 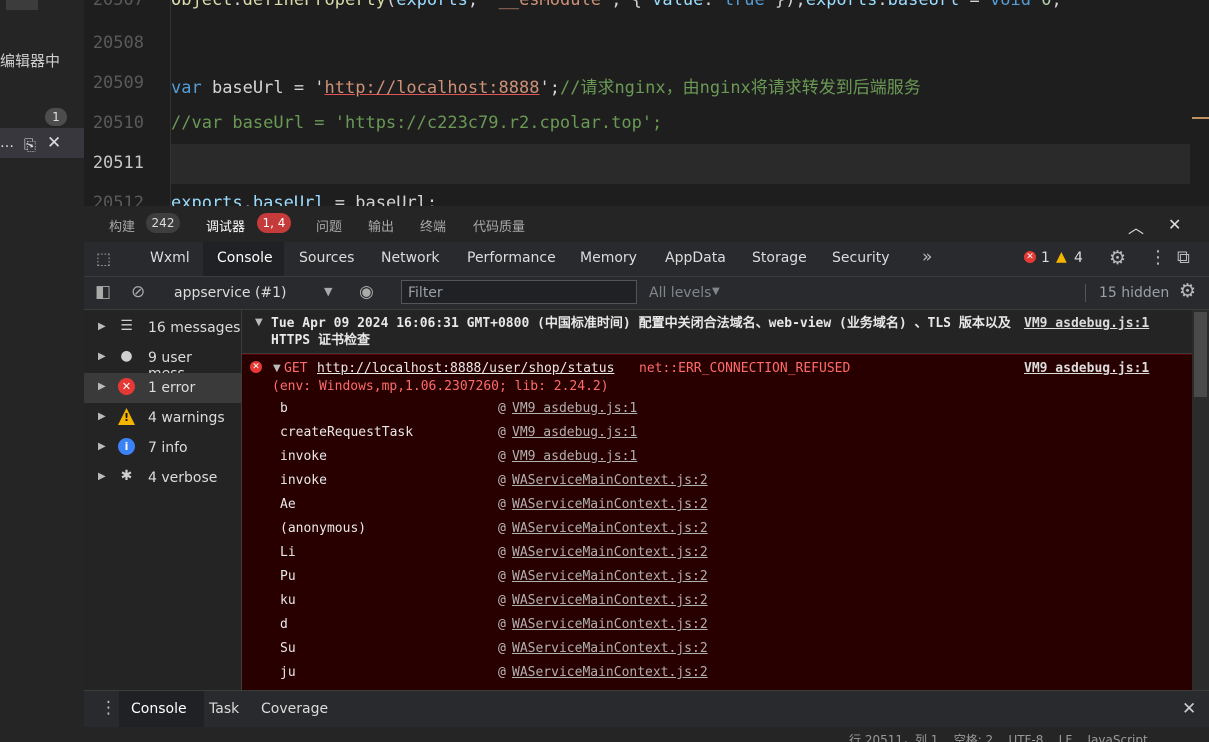 I want to click on sidebar-toggle-icon: ◧, so click(x=103, y=292).